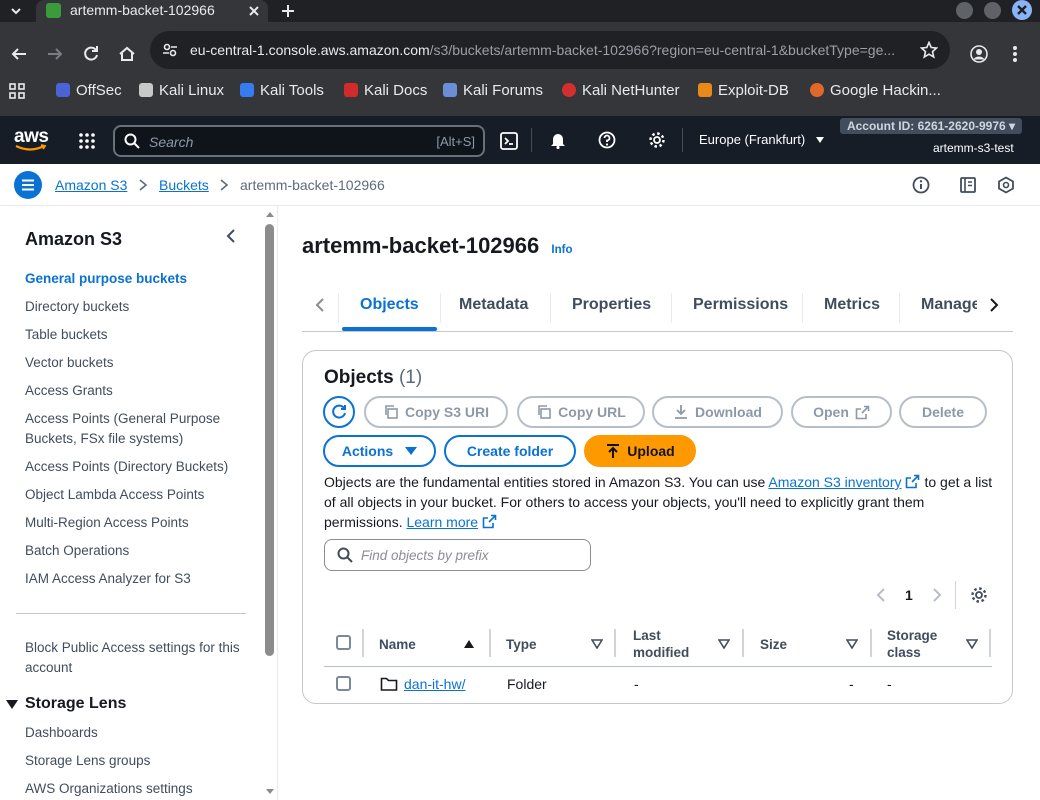 This screenshot has width=1040, height=800. What do you see at coordinates (132, 279) in the screenshot?
I see `sidebar-item-general-purpose-buckets: General purpose buckets` at bounding box center [132, 279].